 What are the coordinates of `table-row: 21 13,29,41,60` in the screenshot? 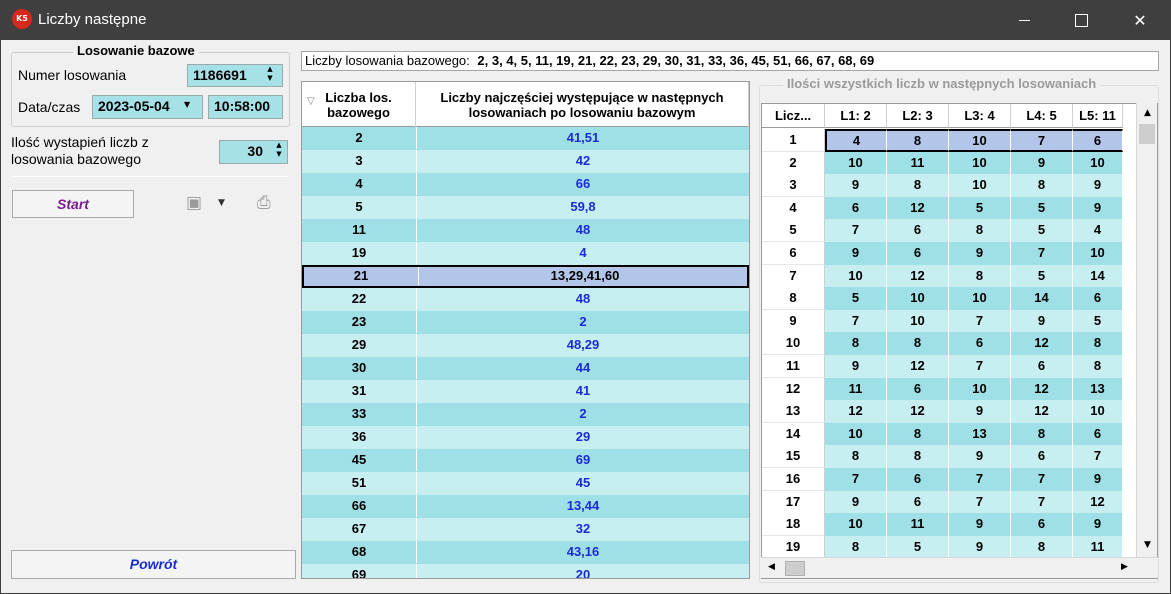 It's located at (525, 276).